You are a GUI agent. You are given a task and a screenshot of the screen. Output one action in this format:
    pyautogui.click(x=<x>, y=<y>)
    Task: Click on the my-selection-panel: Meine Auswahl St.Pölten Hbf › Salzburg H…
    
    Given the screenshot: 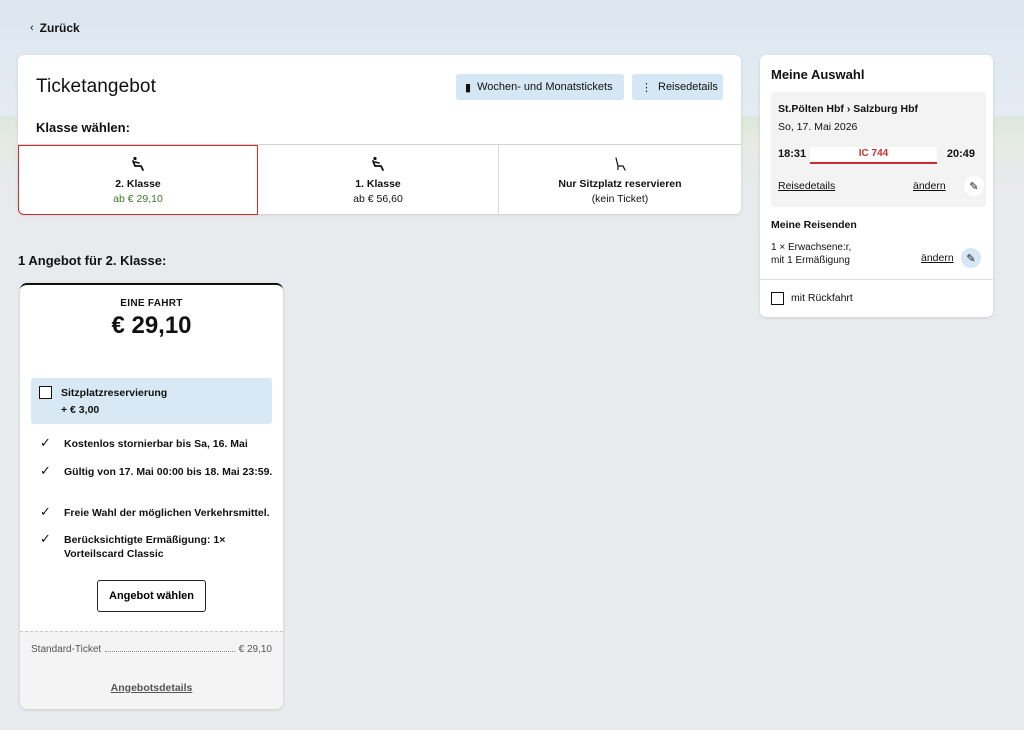 What is the action you would take?
    pyautogui.click(x=876, y=186)
    